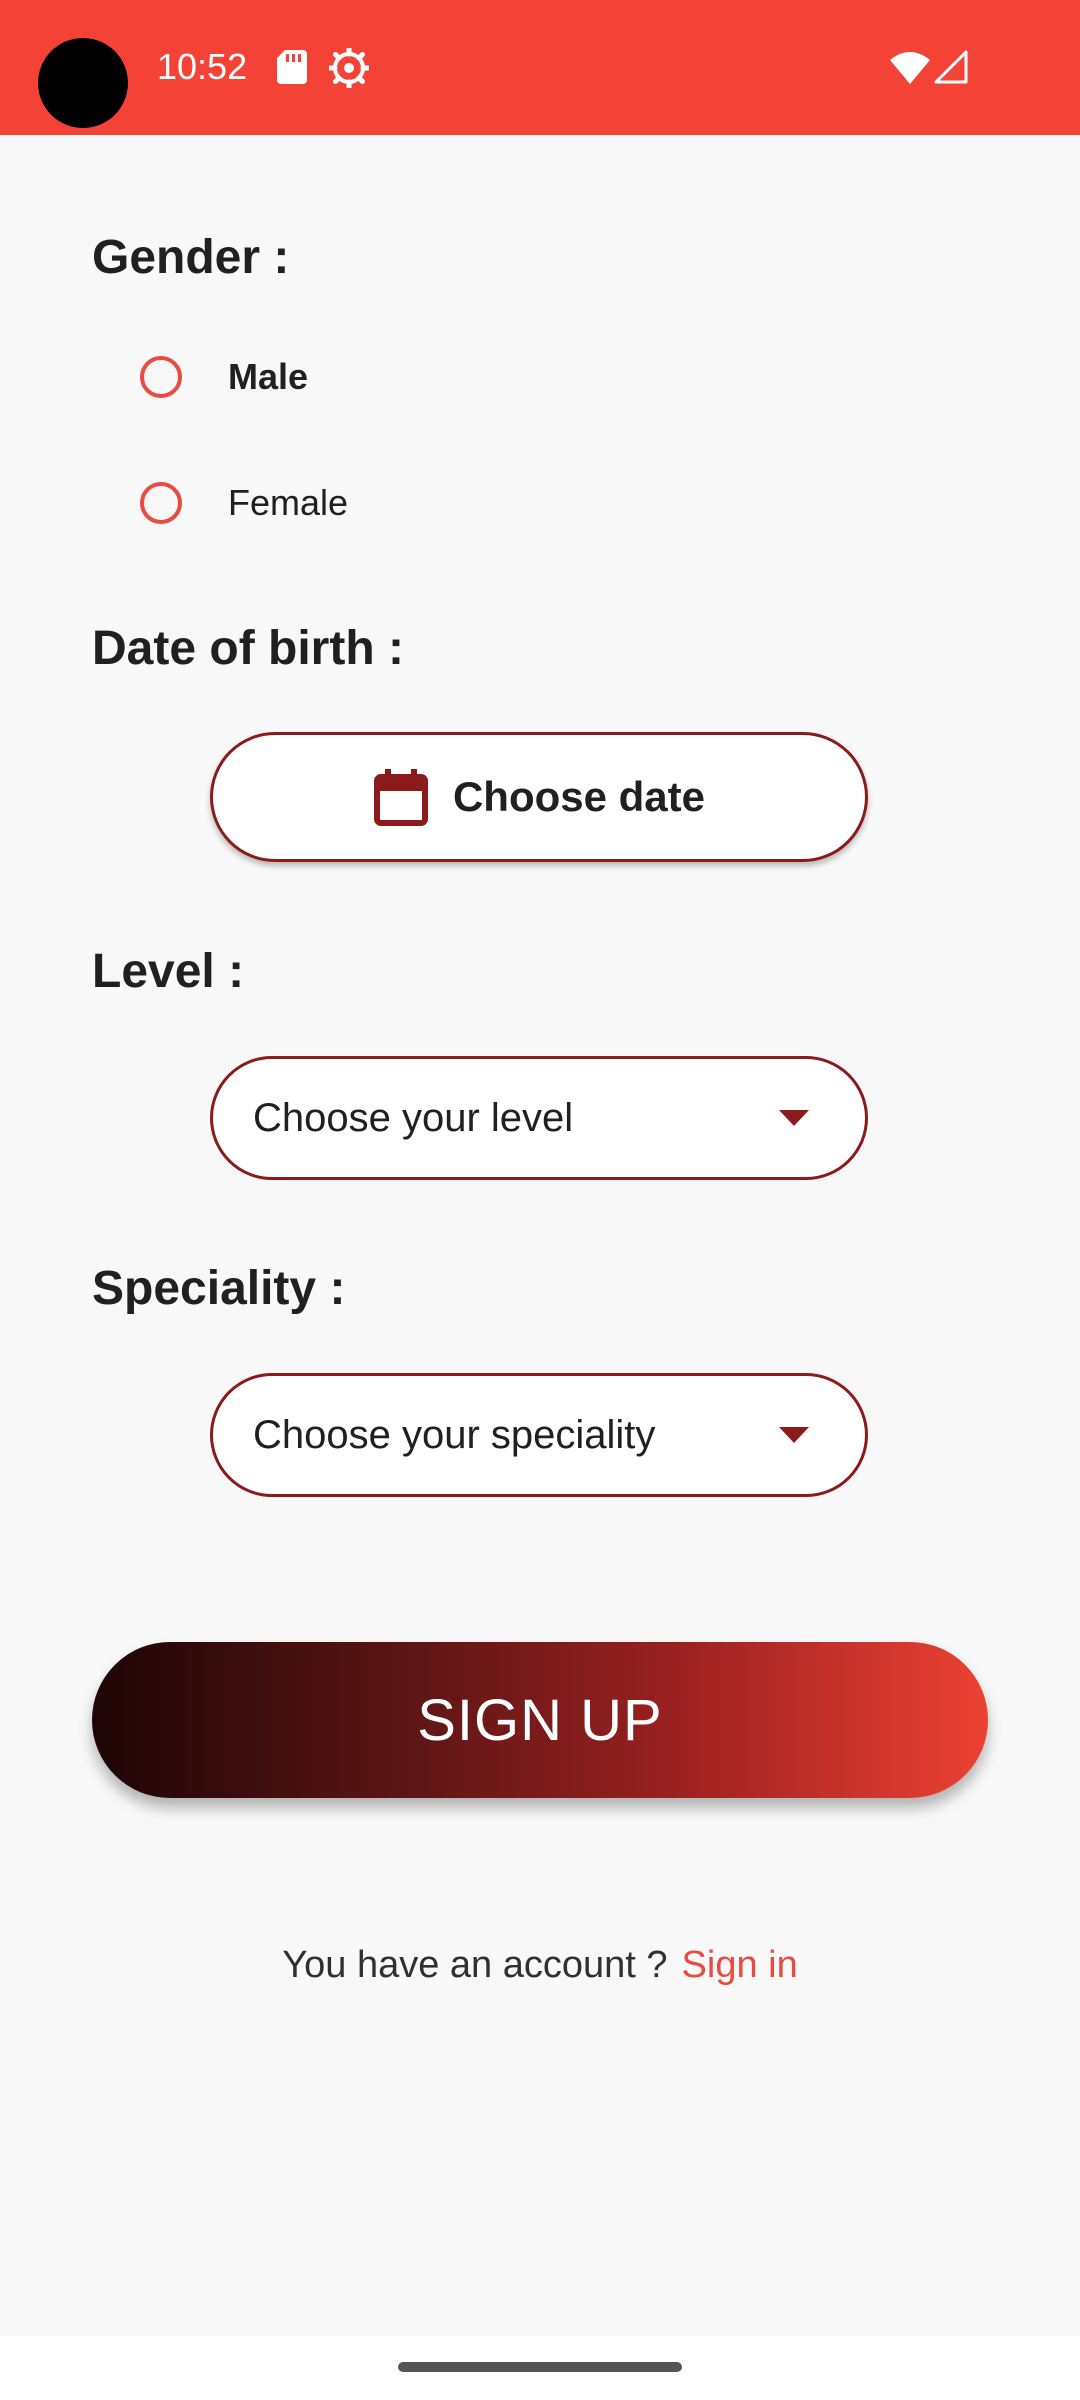 The width and height of the screenshot is (1080, 2400). I want to click on date-of-birth-heading: Date of birth :, so click(248, 648).